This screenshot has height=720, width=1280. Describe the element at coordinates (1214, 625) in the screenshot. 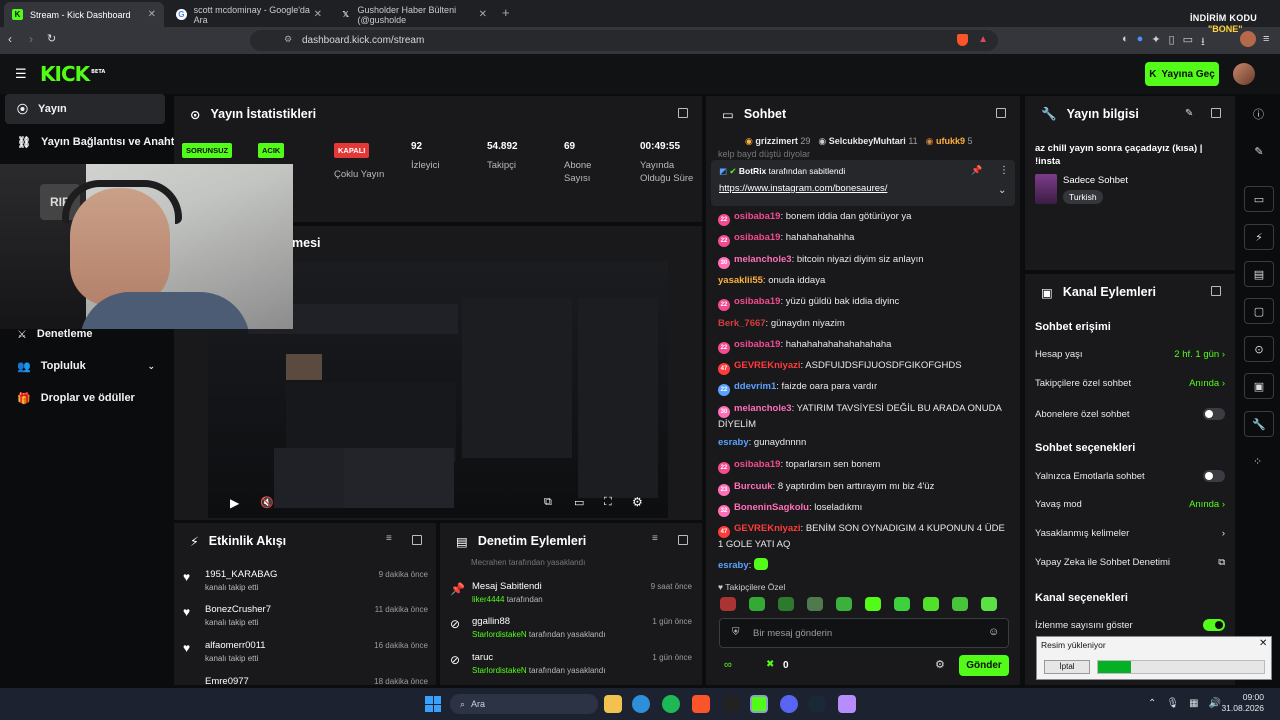

I see `viewer-count-toggle` at that location.